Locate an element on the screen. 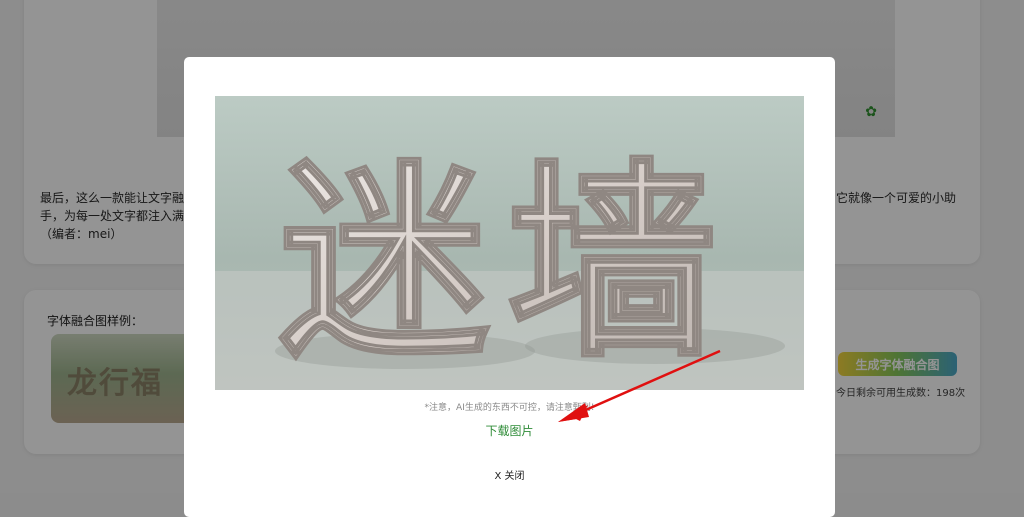 Image resolution: width=1024 pixels, height=517 pixels. disclaimer-note: *注意，AI生成的东西不可控，请注意甄别! is located at coordinates (509, 408).